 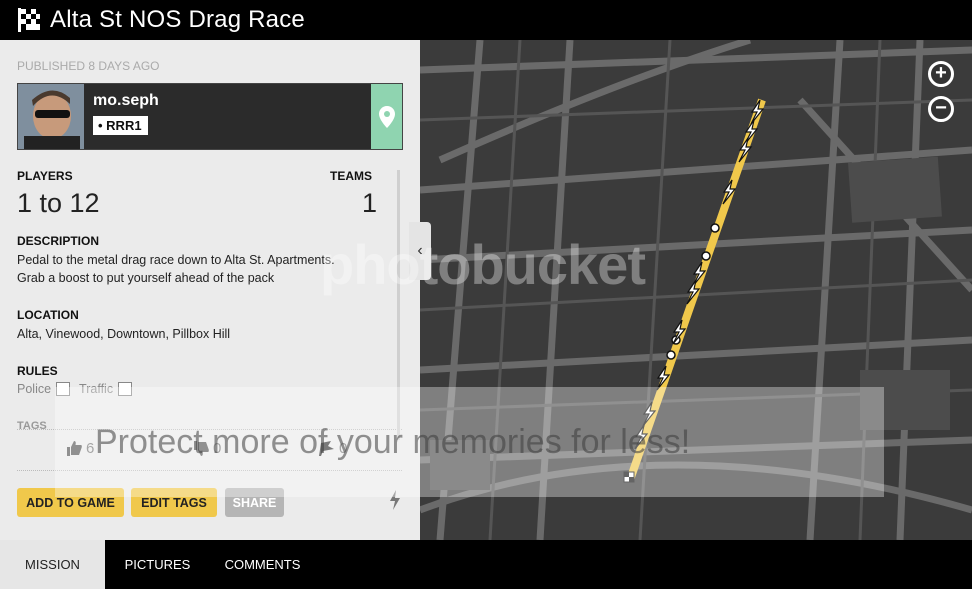 I want to click on players-value: 1 to 12, so click(x=58, y=203).